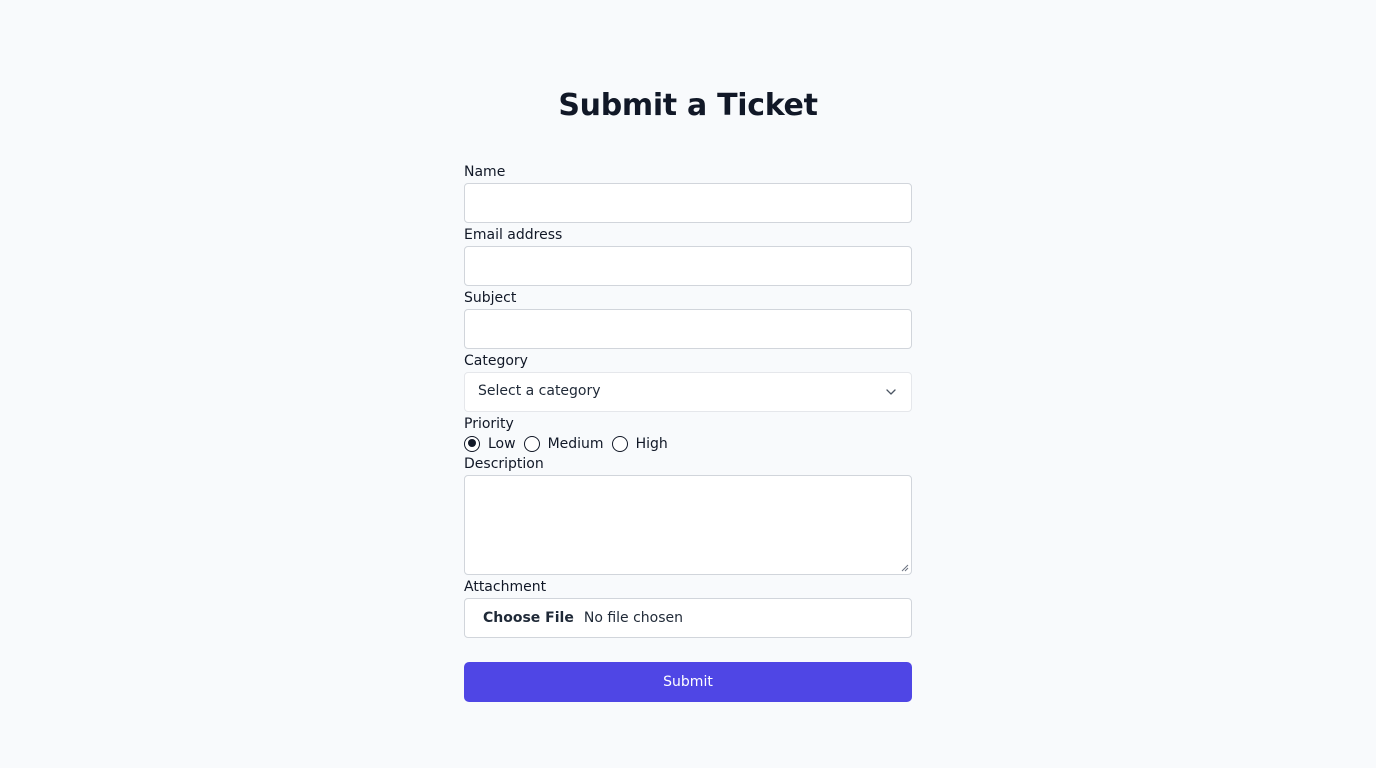 The height and width of the screenshot is (768, 1376). What do you see at coordinates (688, 105) in the screenshot?
I see `page-title: Submit a Ticket` at bounding box center [688, 105].